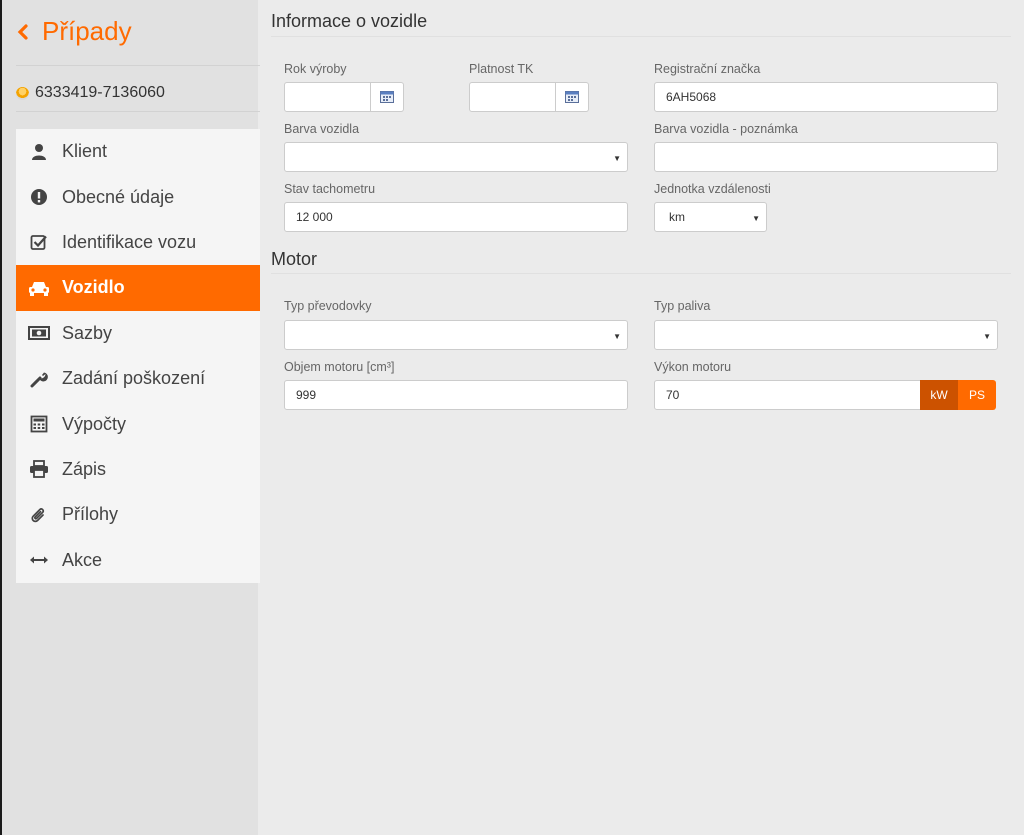 Image resolution: width=1024 pixels, height=835 pixels. What do you see at coordinates (327, 97) in the screenshot?
I see `year-input` at bounding box center [327, 97].